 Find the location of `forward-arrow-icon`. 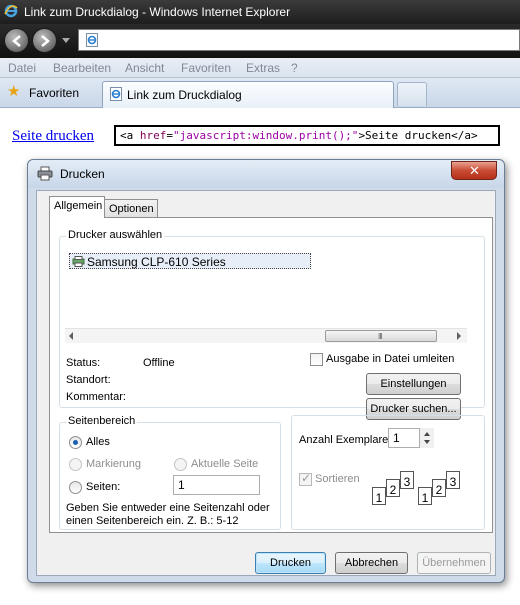

forward-arrow-icon is located at coordinates (45, 41).